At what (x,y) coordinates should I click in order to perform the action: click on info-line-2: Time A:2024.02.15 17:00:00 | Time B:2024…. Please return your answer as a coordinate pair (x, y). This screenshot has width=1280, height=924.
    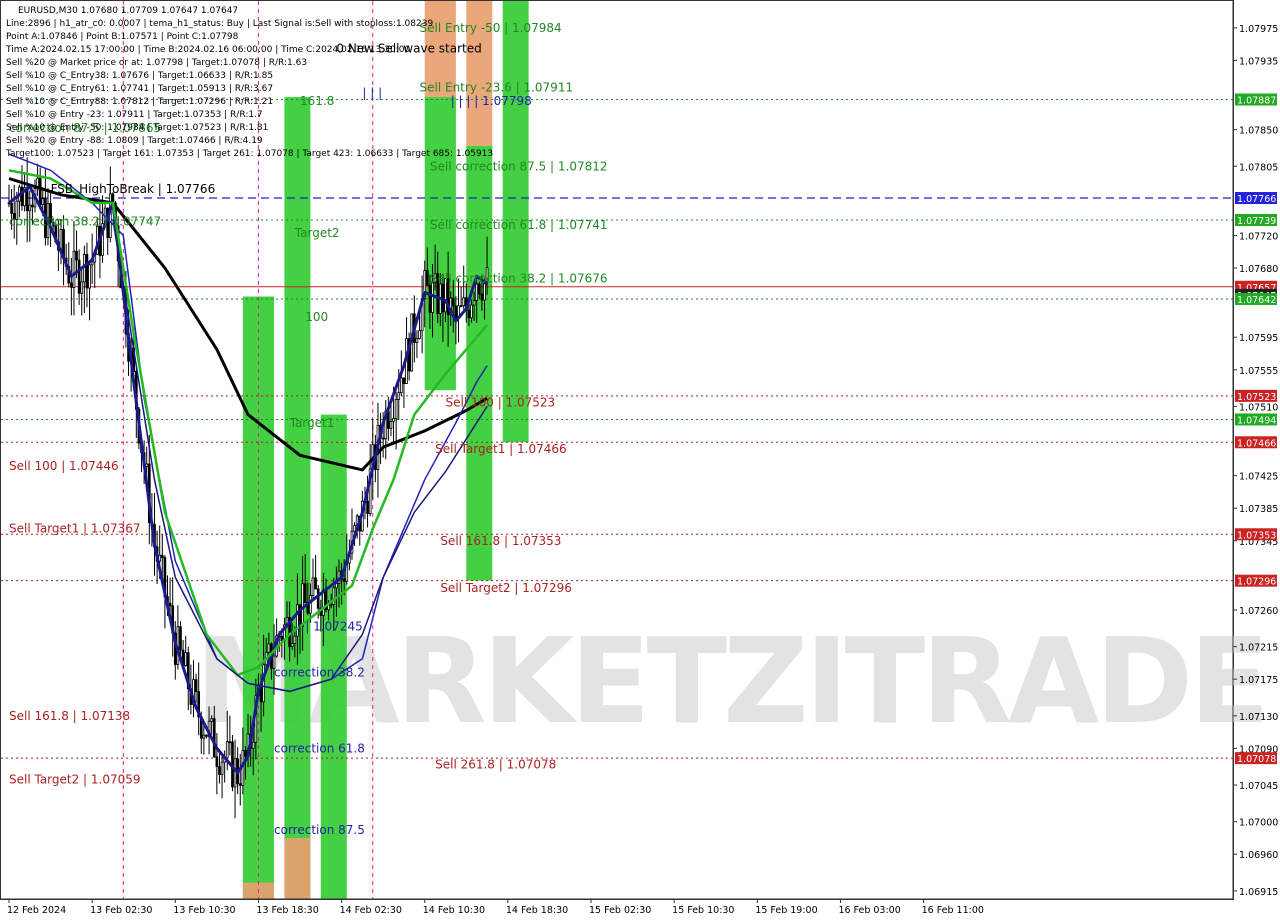
    Looking at the image, I should click on (207, 50).